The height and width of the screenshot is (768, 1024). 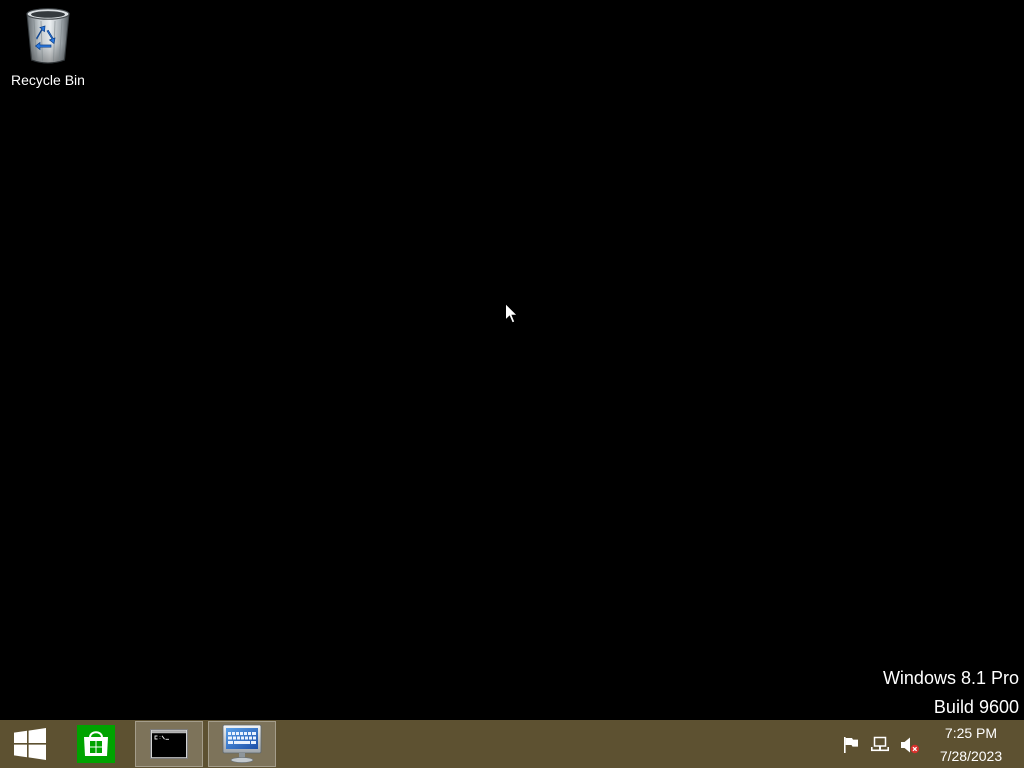 I want to click on recycle-bin-icon, so click(x=48, y=36).